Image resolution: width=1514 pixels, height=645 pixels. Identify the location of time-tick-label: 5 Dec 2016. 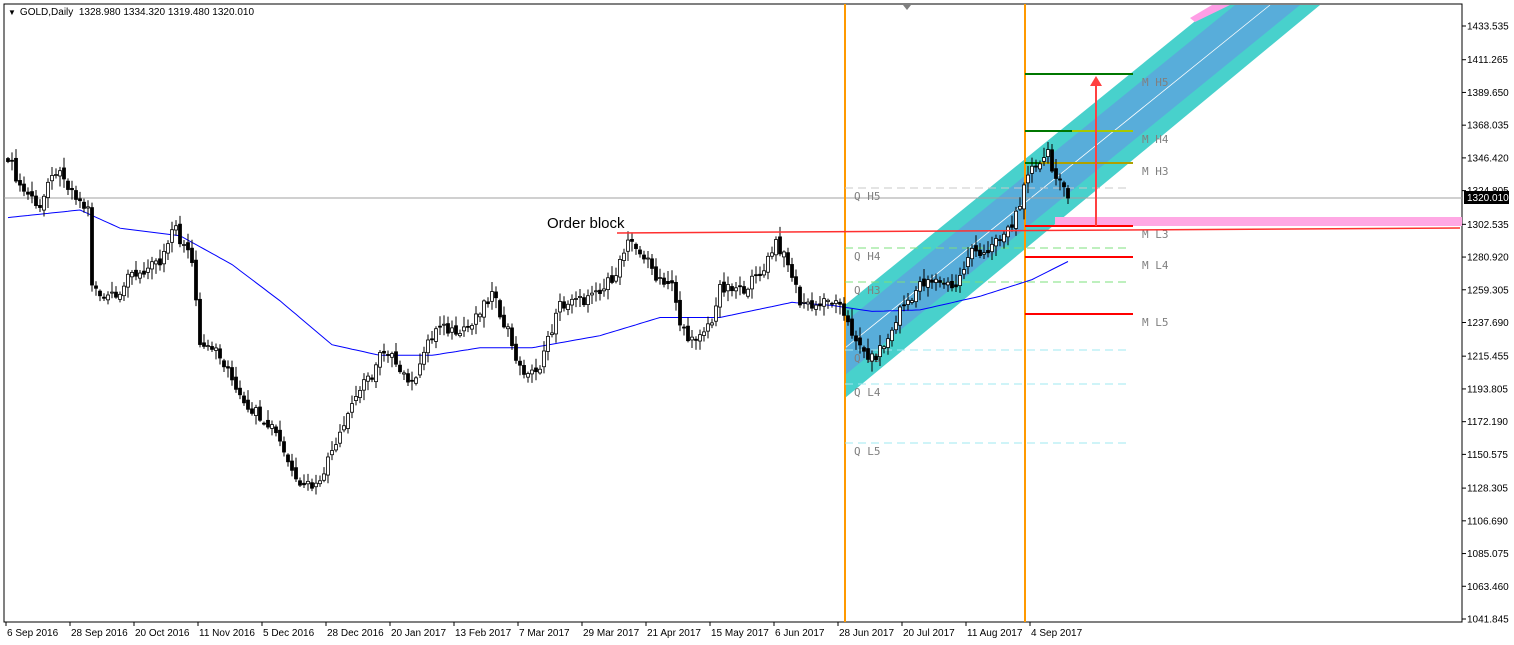
(289, 633).